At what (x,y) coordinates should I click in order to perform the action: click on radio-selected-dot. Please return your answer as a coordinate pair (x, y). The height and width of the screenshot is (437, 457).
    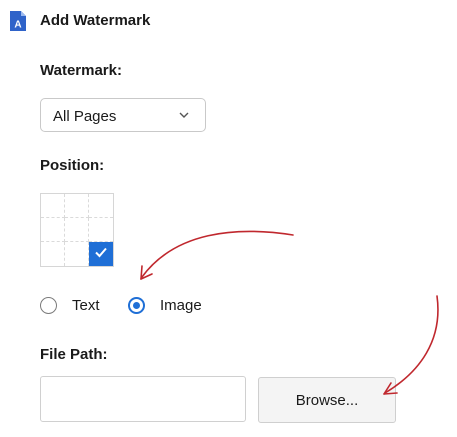
    Looking at the image, I should click on (136, 305).